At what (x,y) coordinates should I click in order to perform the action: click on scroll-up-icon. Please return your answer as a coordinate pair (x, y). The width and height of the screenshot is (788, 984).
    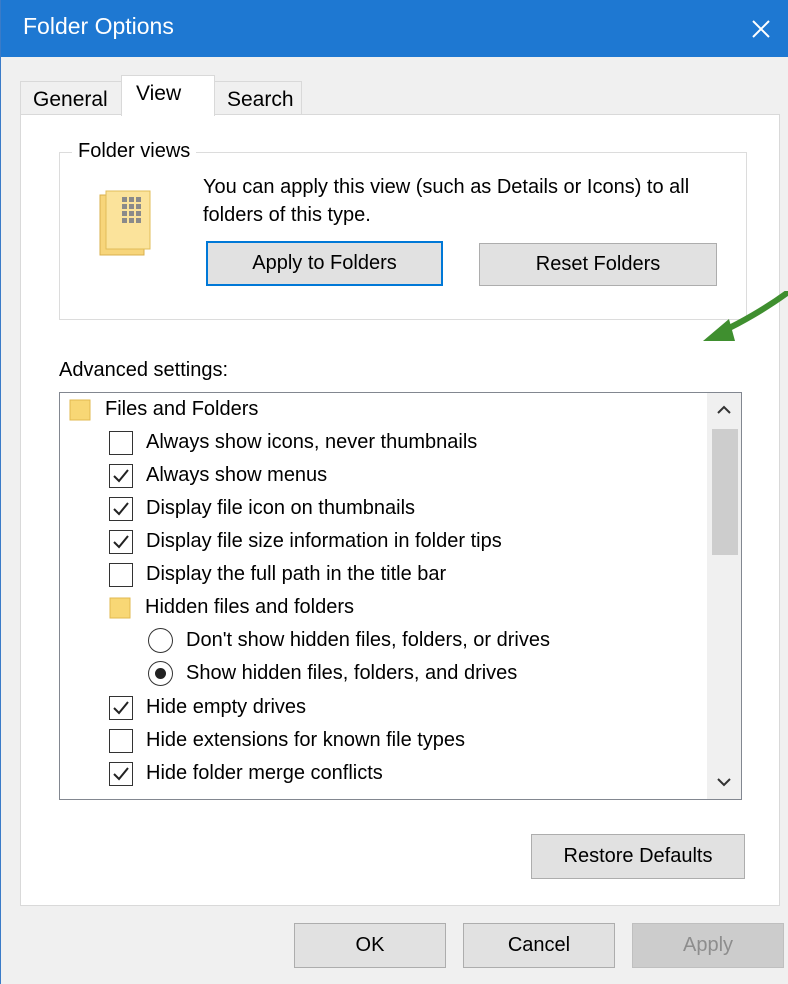
    Looking at the image, I should click on (724, 409).